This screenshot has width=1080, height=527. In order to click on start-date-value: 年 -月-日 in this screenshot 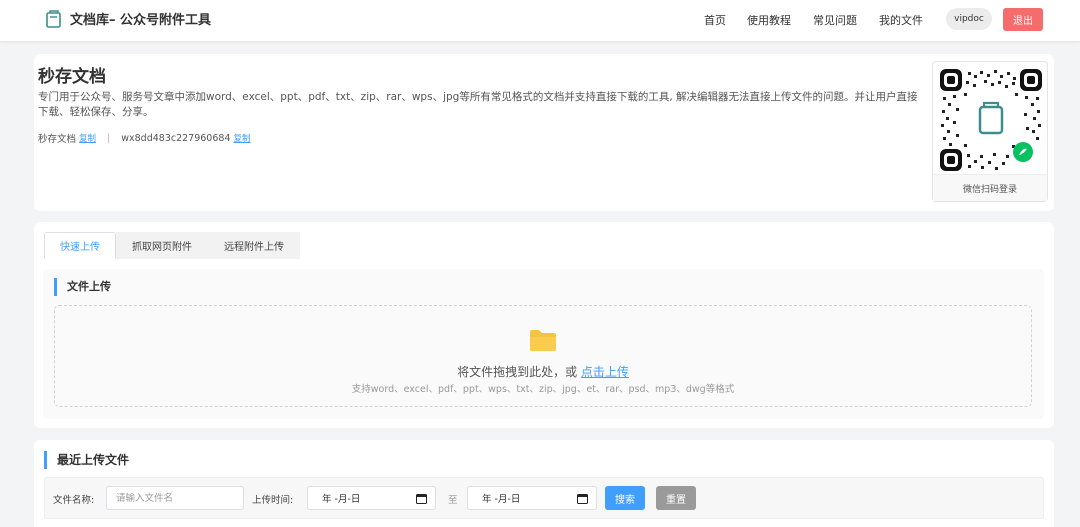, I will do `click(341, 499)`.